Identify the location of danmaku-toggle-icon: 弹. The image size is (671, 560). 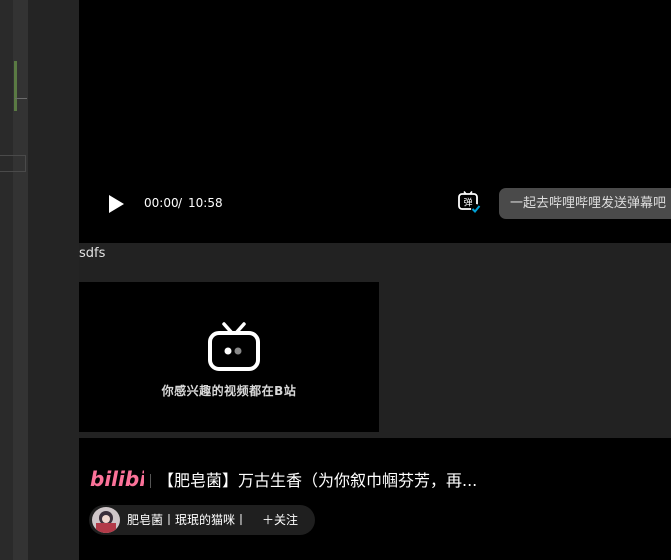
(469, 203).